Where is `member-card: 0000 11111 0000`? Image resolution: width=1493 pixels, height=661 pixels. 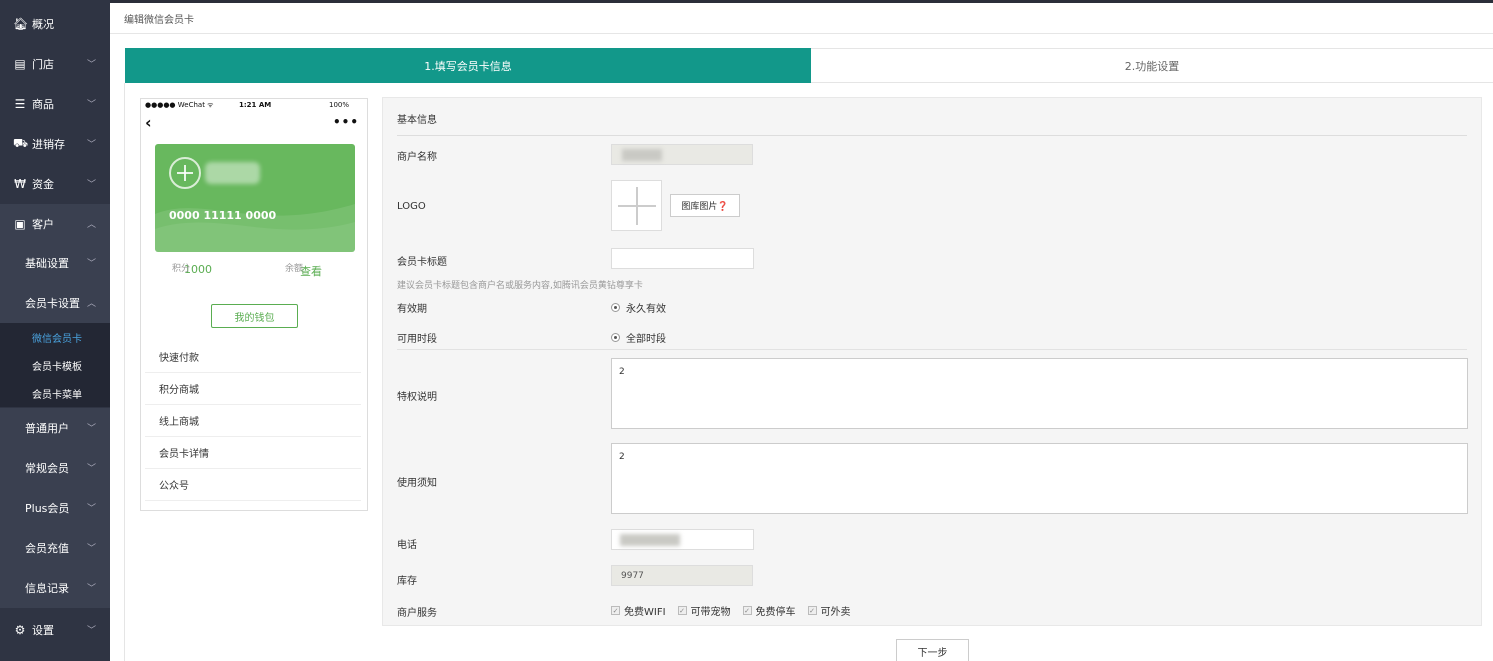
member-card: 0000 11111 0000 is located at coordinates (255, 198).